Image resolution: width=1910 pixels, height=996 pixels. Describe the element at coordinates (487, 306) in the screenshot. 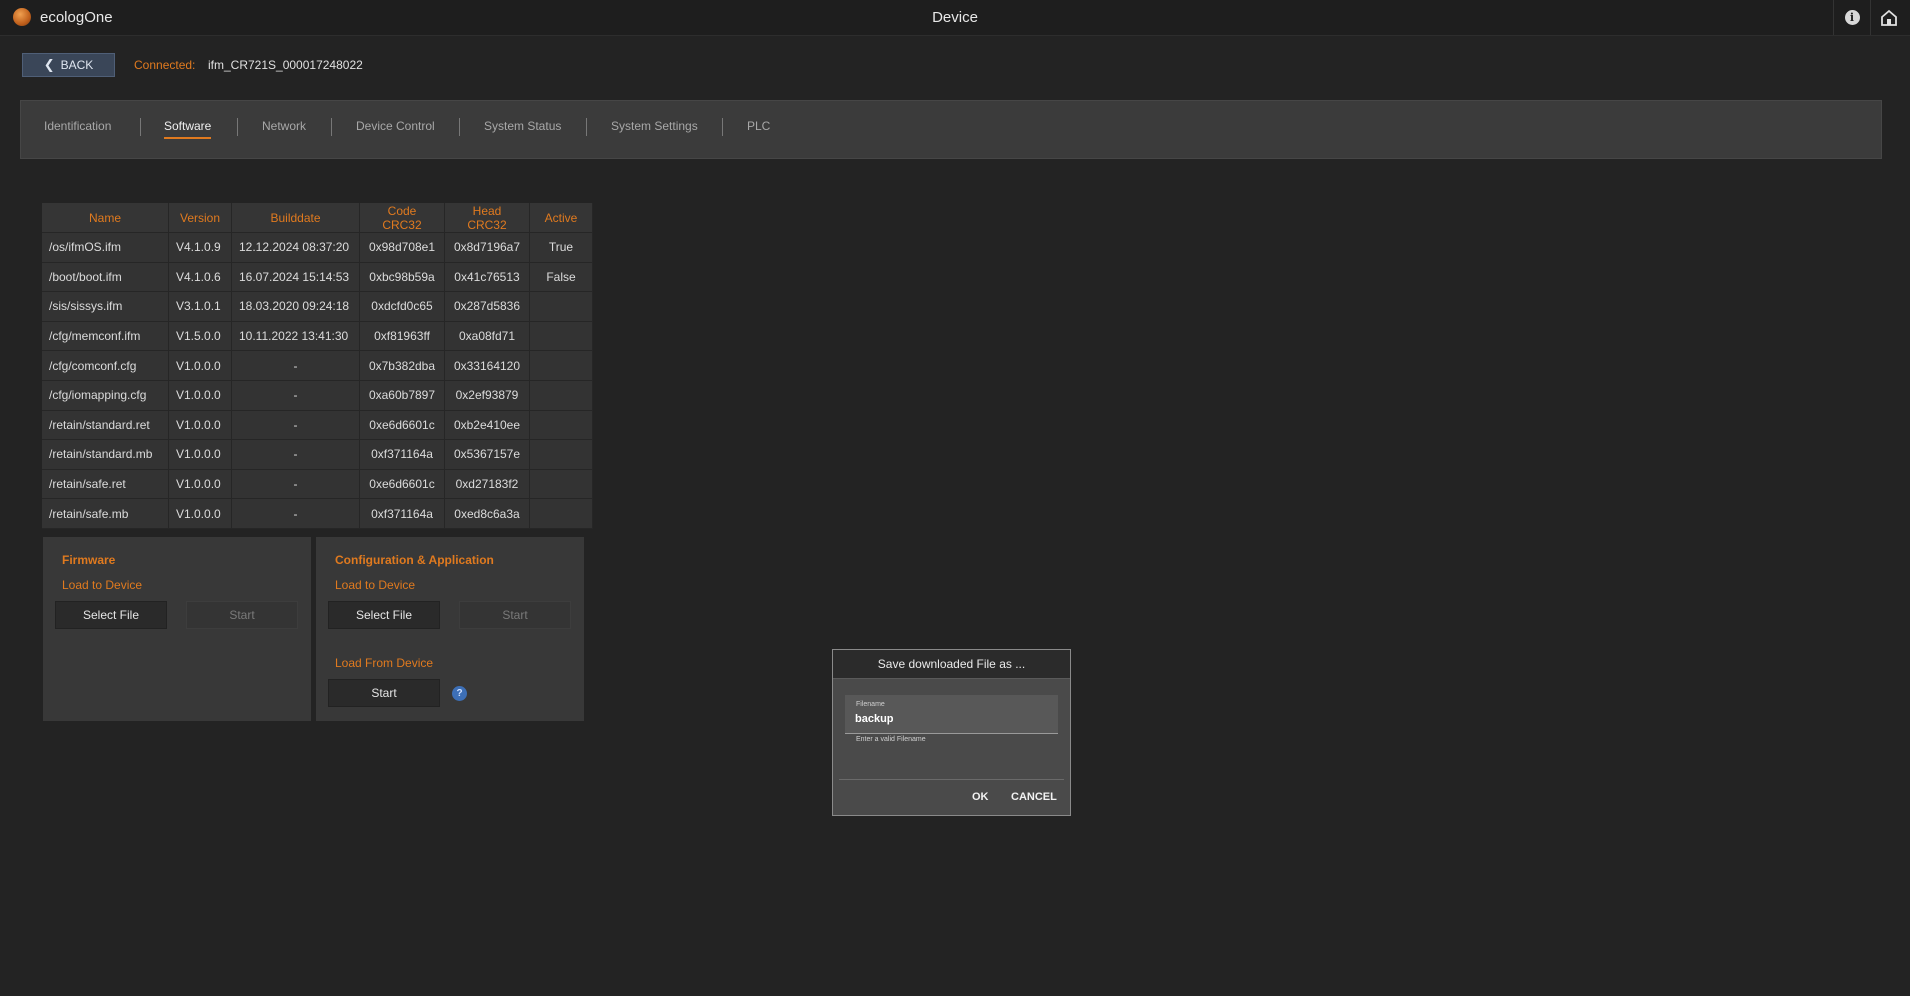

I see `cell-head-crc32: 0x287d5836` at that location.